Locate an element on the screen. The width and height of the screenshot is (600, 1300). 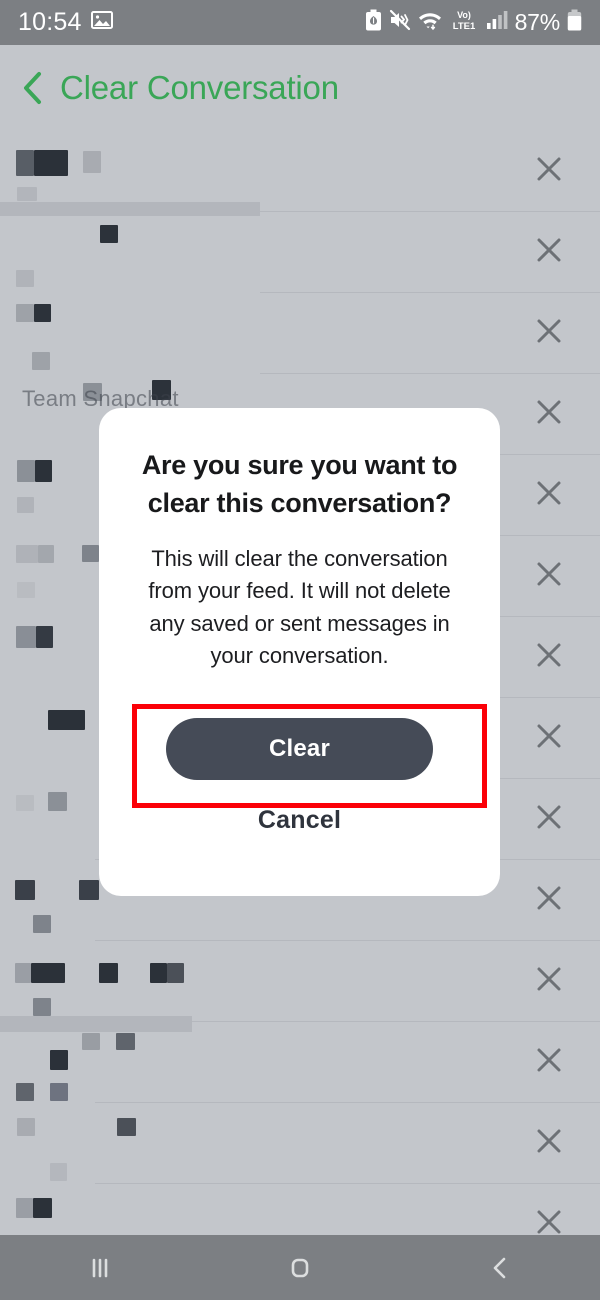
status-bar-left: 10:54 is located at coordinates (65, 22).